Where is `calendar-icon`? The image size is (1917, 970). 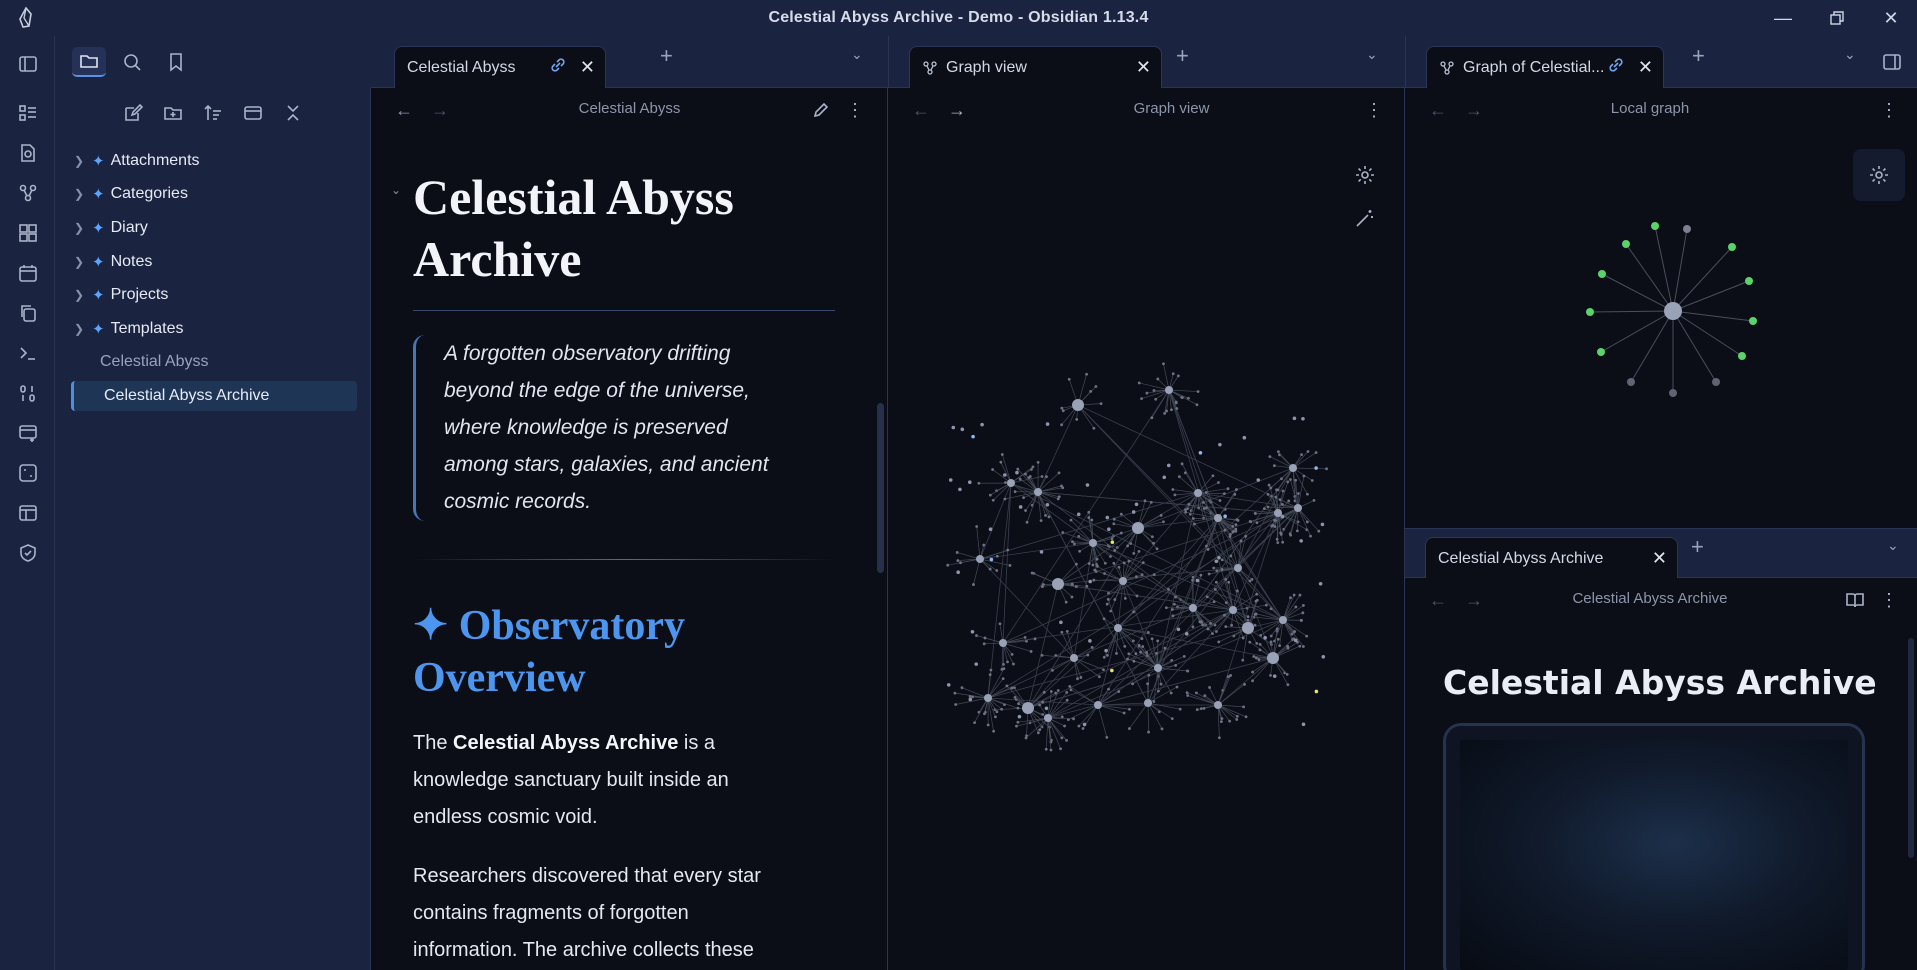
calendar-icon is located at coordinates (28, 273).